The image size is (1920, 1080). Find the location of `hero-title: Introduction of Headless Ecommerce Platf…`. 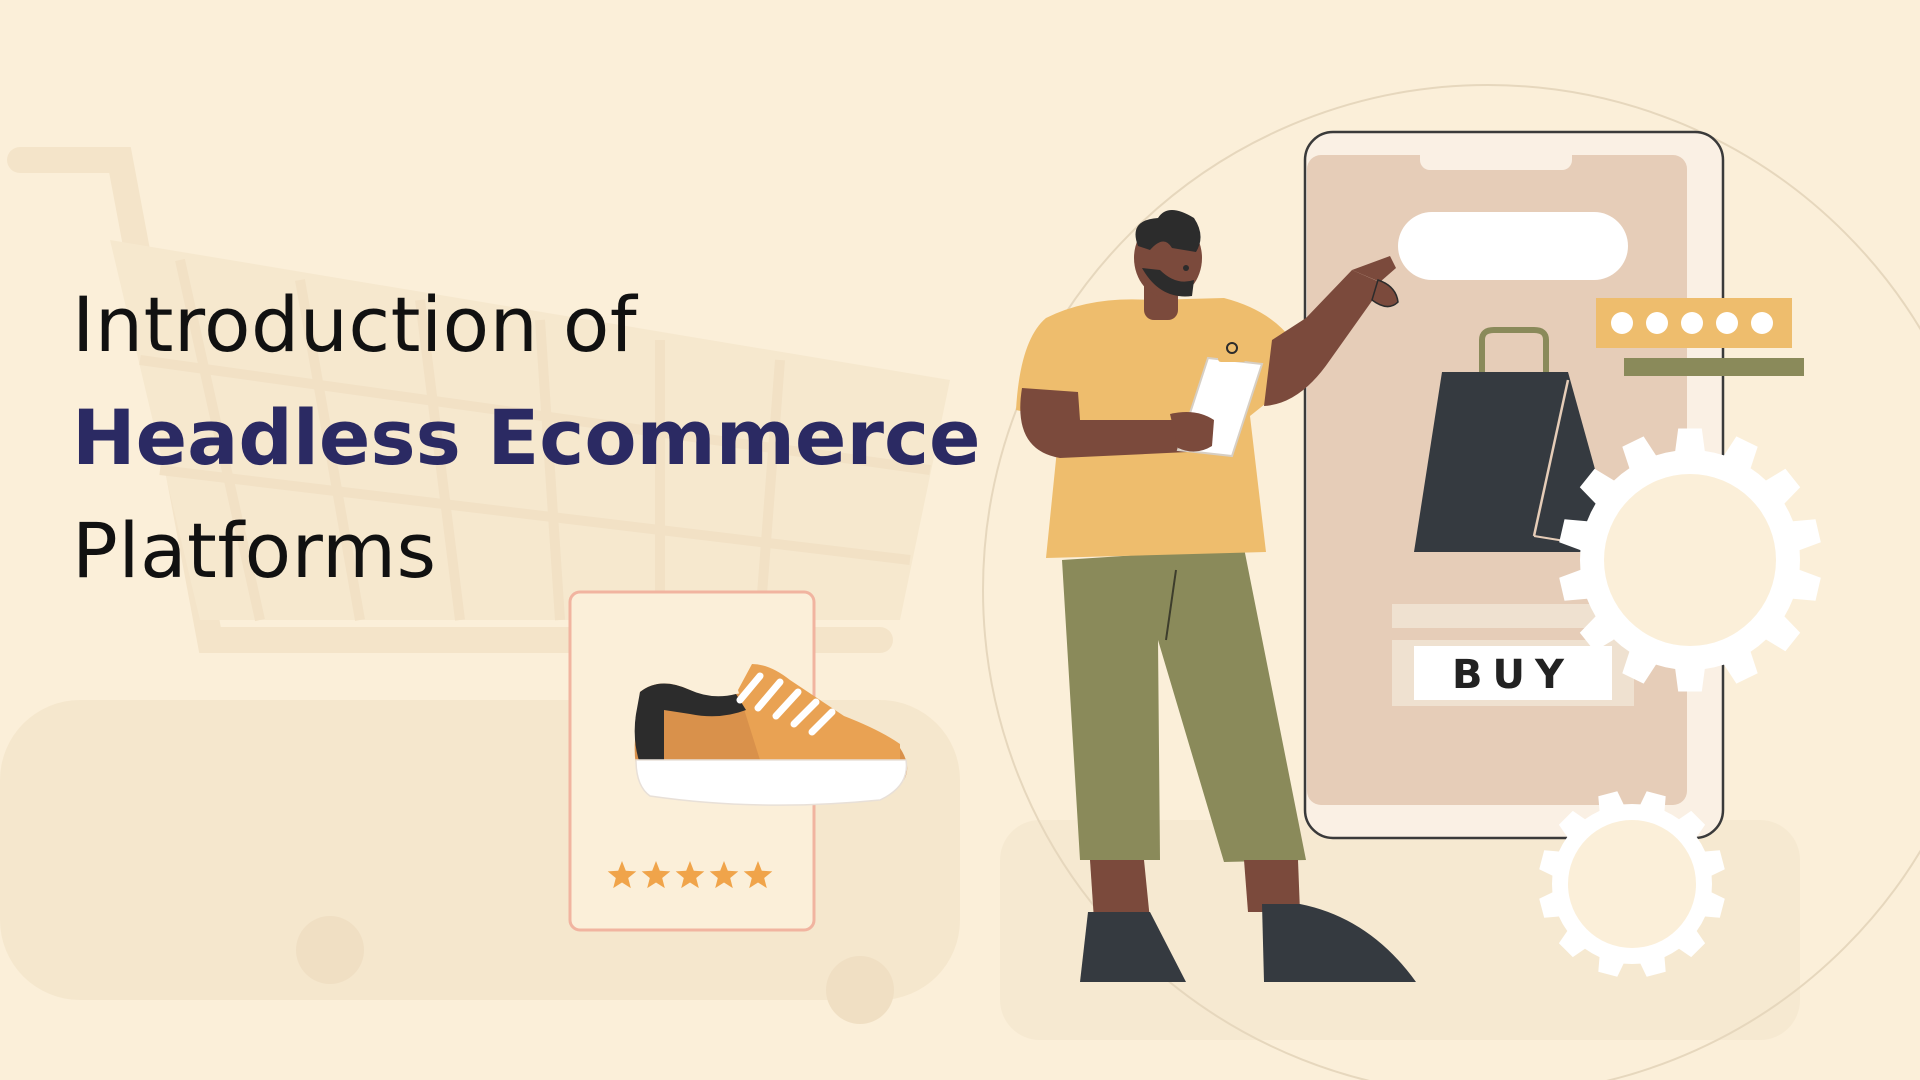

hero-title: Introduction of Headless Ecommerce Platf… is located at coordinates (526, 437).